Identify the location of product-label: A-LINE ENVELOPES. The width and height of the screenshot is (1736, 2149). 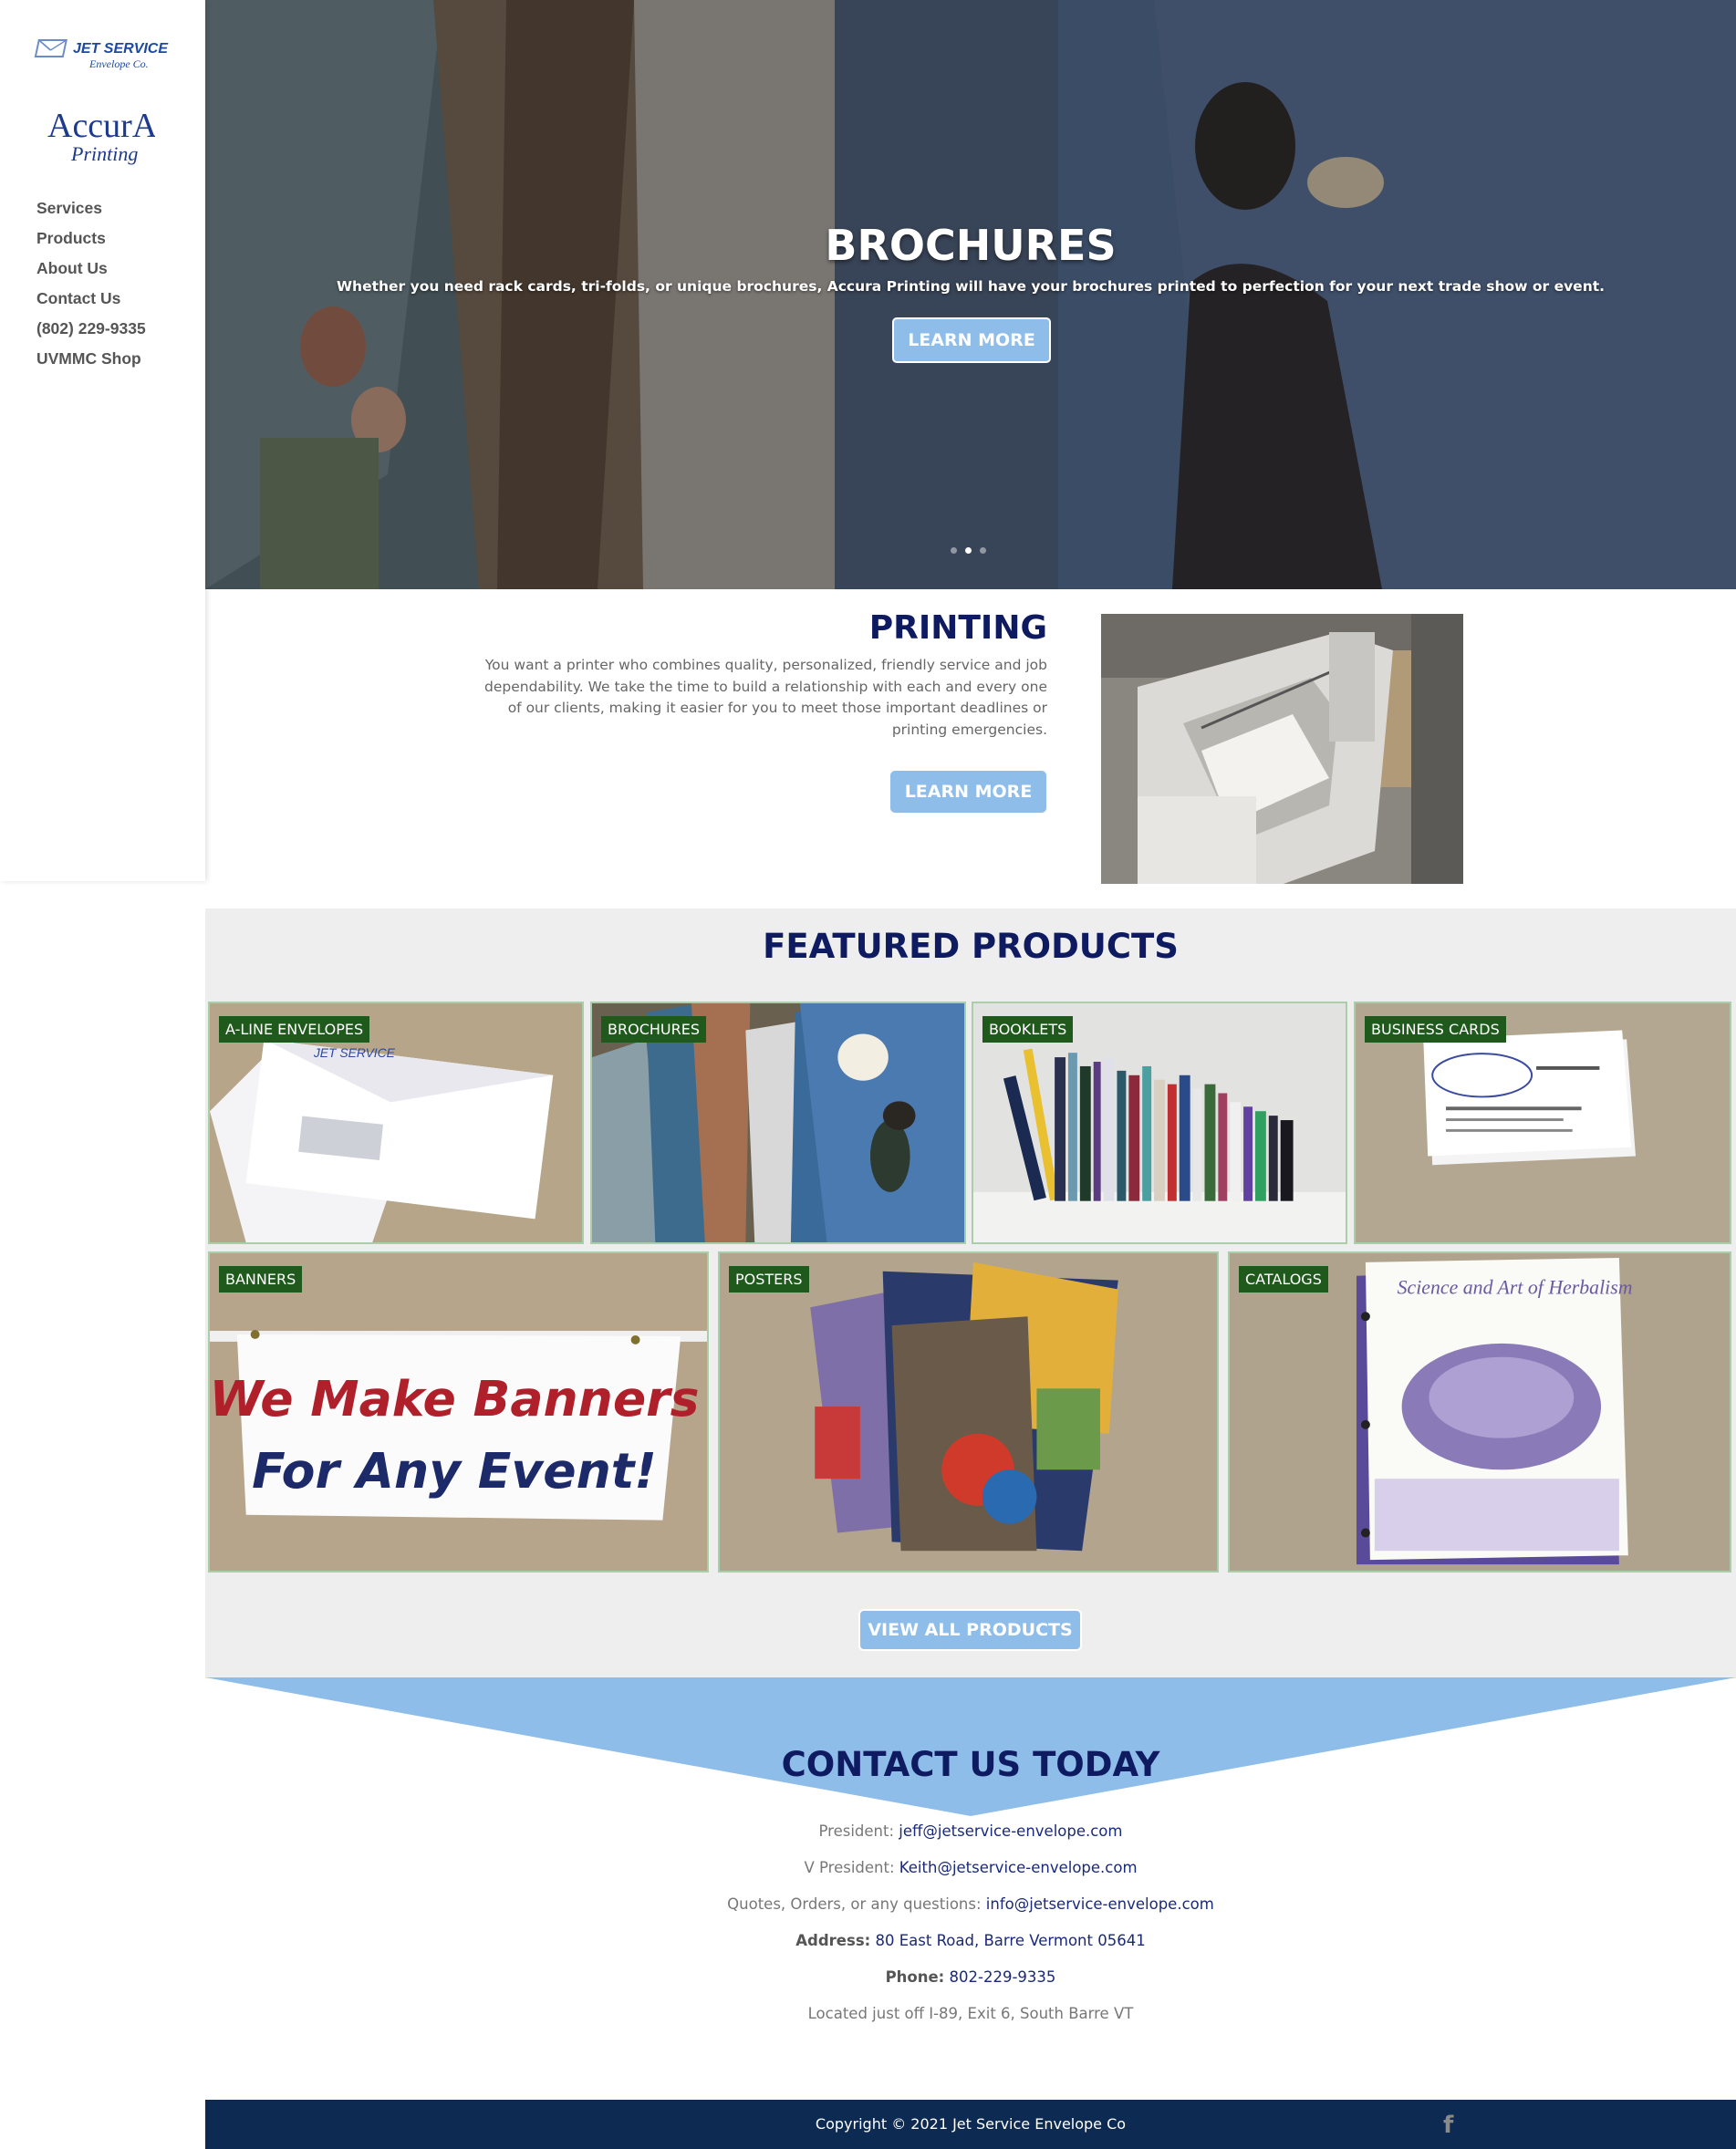
(294, 1029).